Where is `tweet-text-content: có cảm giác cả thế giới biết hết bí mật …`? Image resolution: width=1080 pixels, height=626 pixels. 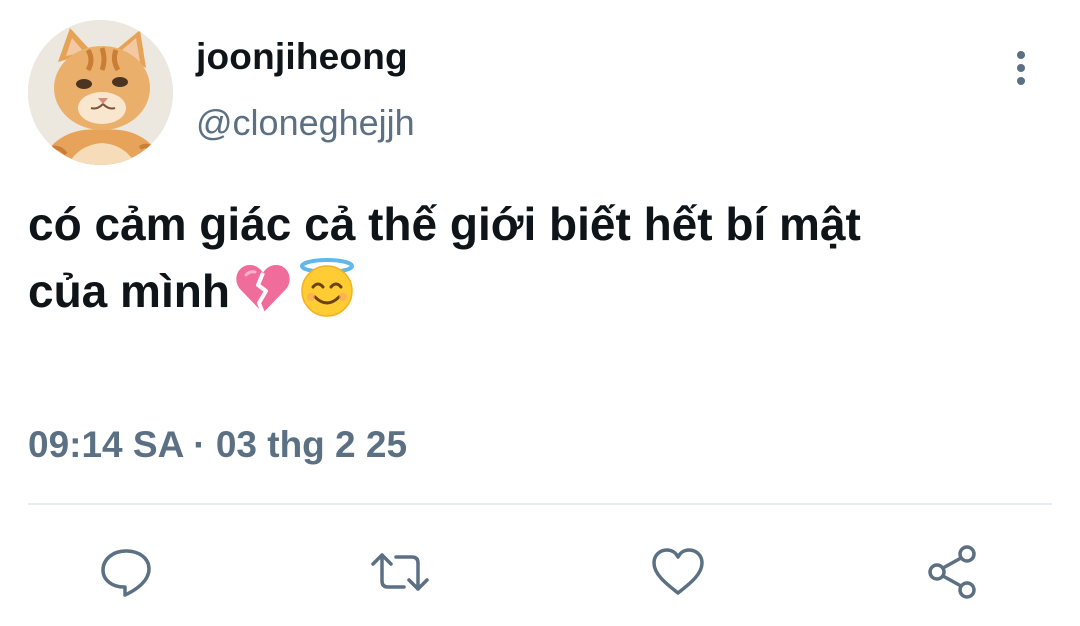 tweet-text-content: có cảm giác cả thế giới biết hết bí mật … is located at coordinates (444, 257).